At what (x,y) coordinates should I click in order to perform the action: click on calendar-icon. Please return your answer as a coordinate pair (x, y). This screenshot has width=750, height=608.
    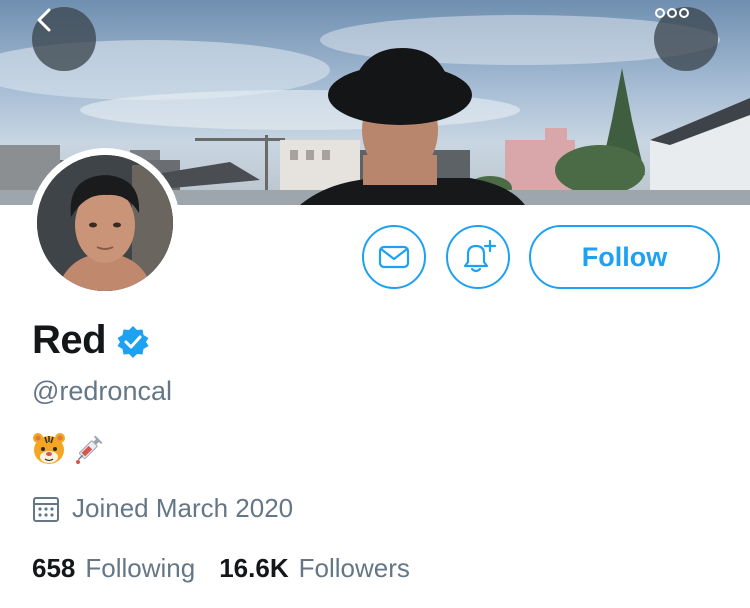
    Looking at the image, I should click on (46, 509).